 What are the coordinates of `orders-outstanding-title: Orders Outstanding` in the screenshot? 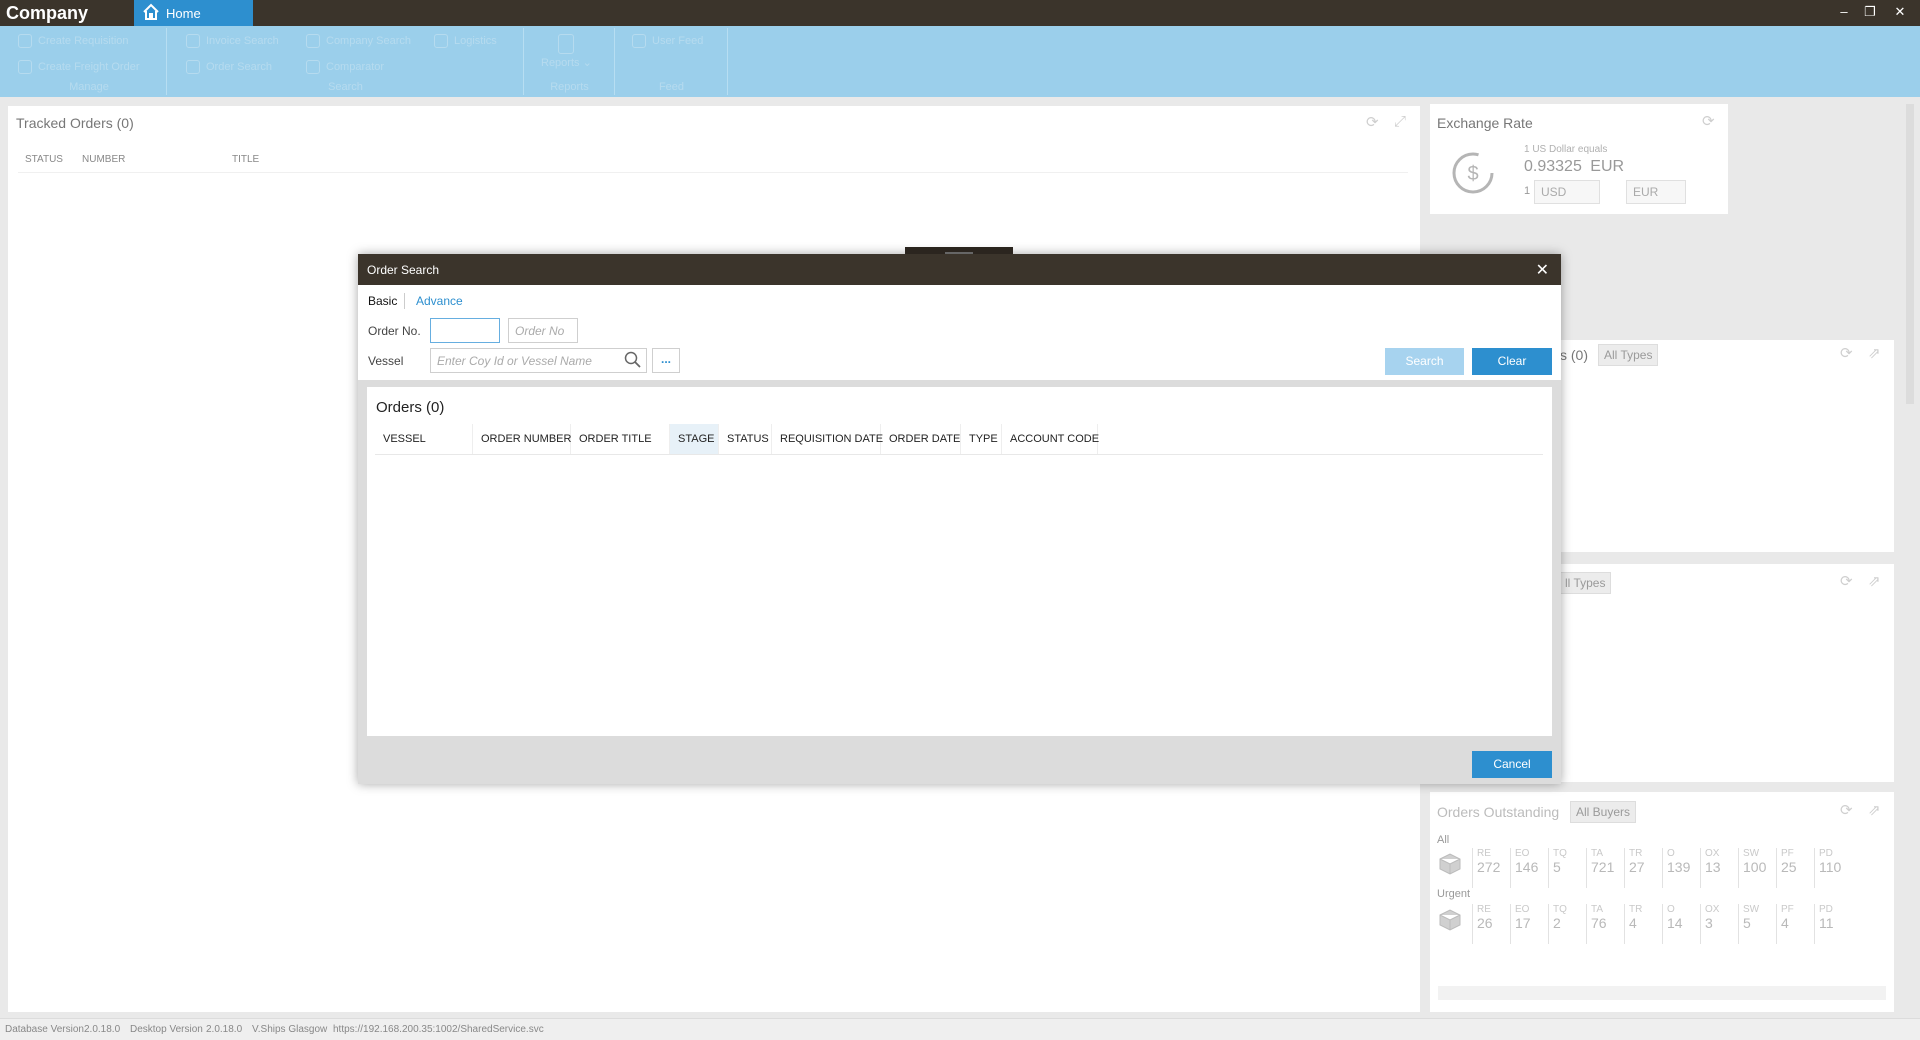 It's located at (1498, 812).